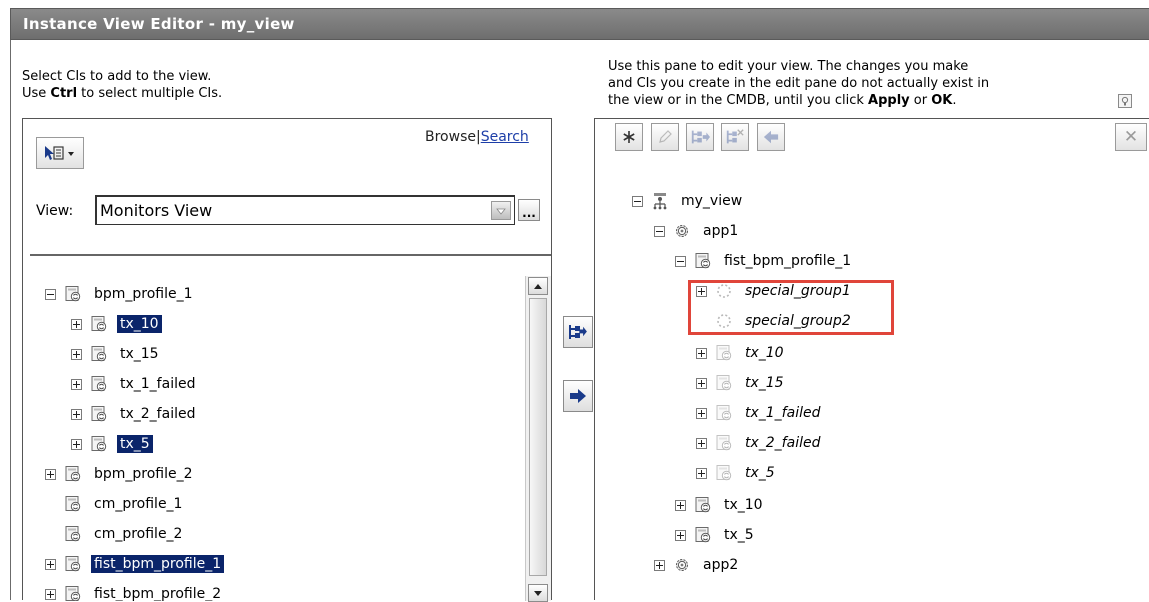 This screenshot has height=602, width=1149. Describe the element at coordinates (150, 93) in the screenshot. I see `left-instruction-text: to select multiple CIs.` at that location.